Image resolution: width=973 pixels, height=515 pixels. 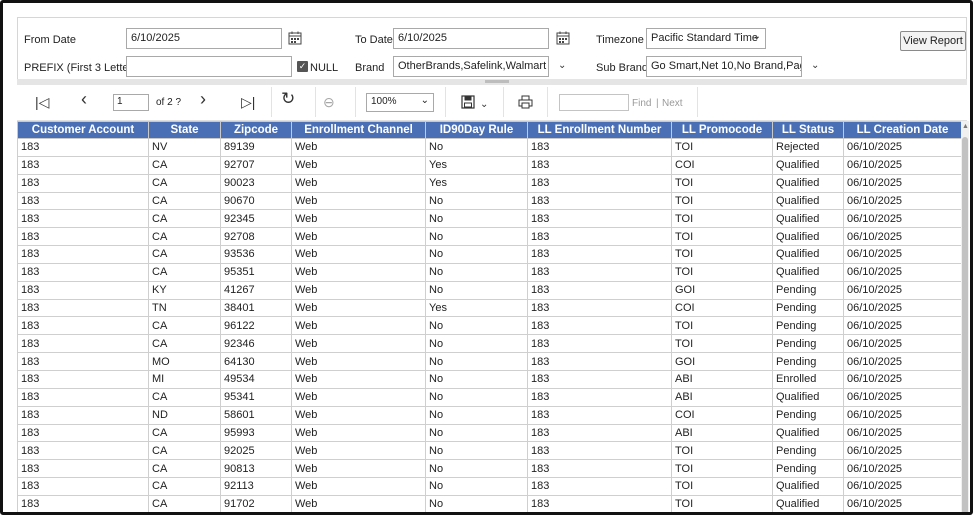 I want to click on last-page-icon: ▷|, so click(x=248, y=102).